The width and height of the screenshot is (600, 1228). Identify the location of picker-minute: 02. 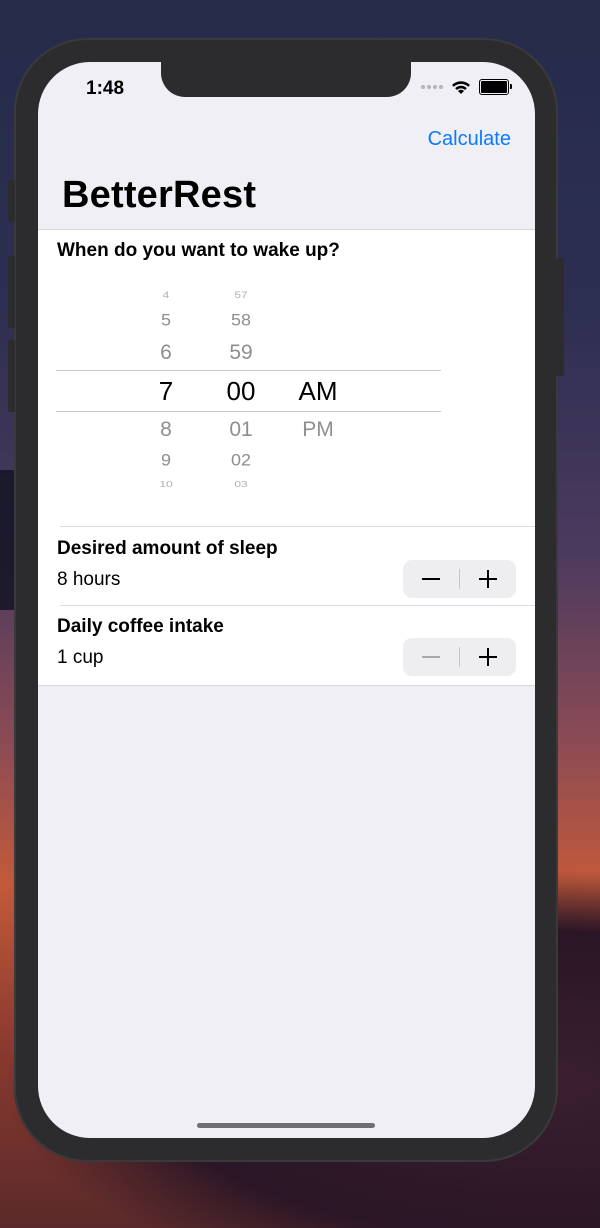
(241, 460).